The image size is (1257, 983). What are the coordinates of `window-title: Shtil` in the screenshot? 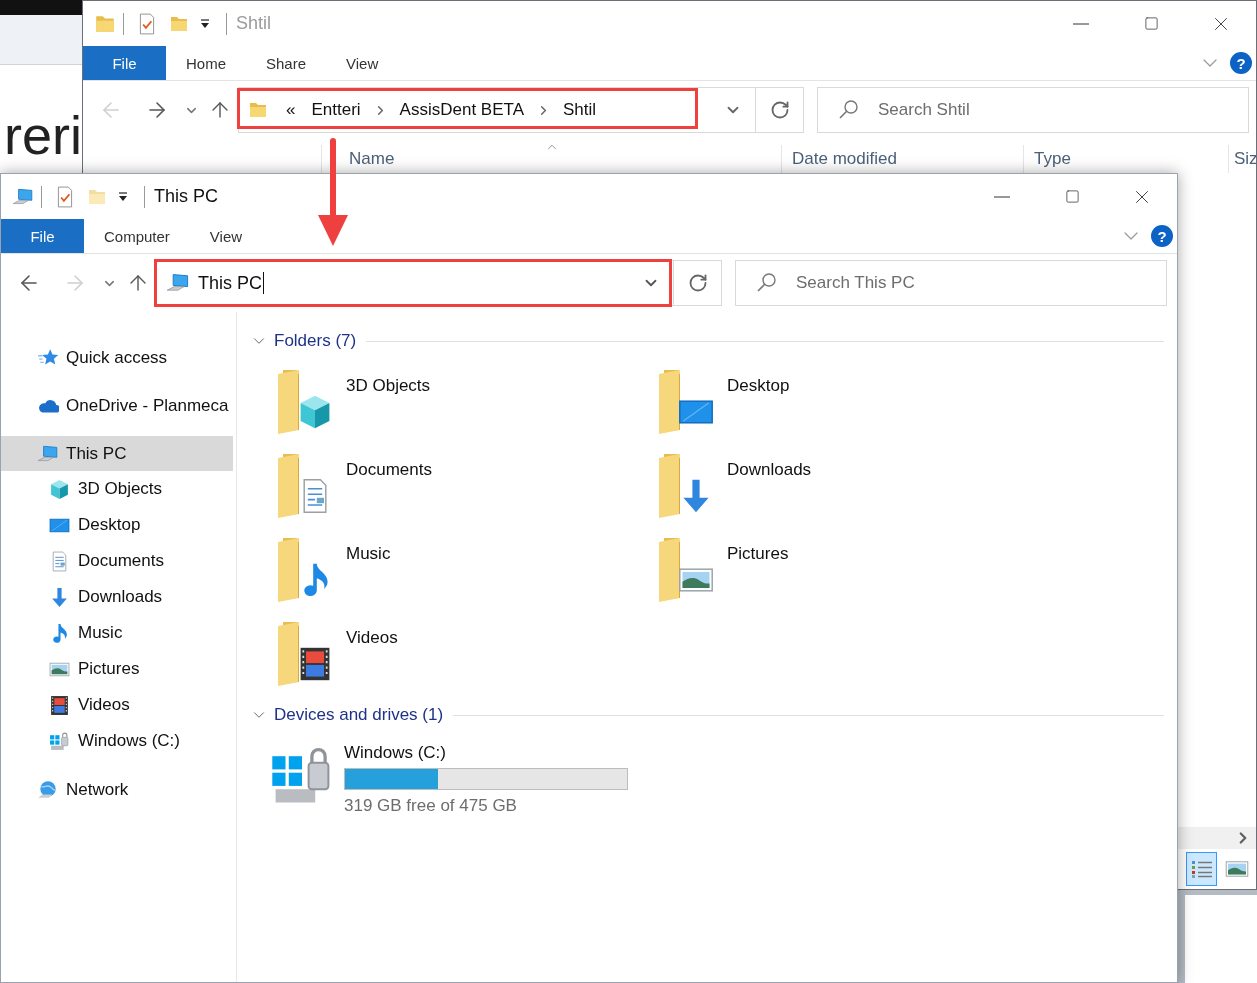 It's located at (253, 23).